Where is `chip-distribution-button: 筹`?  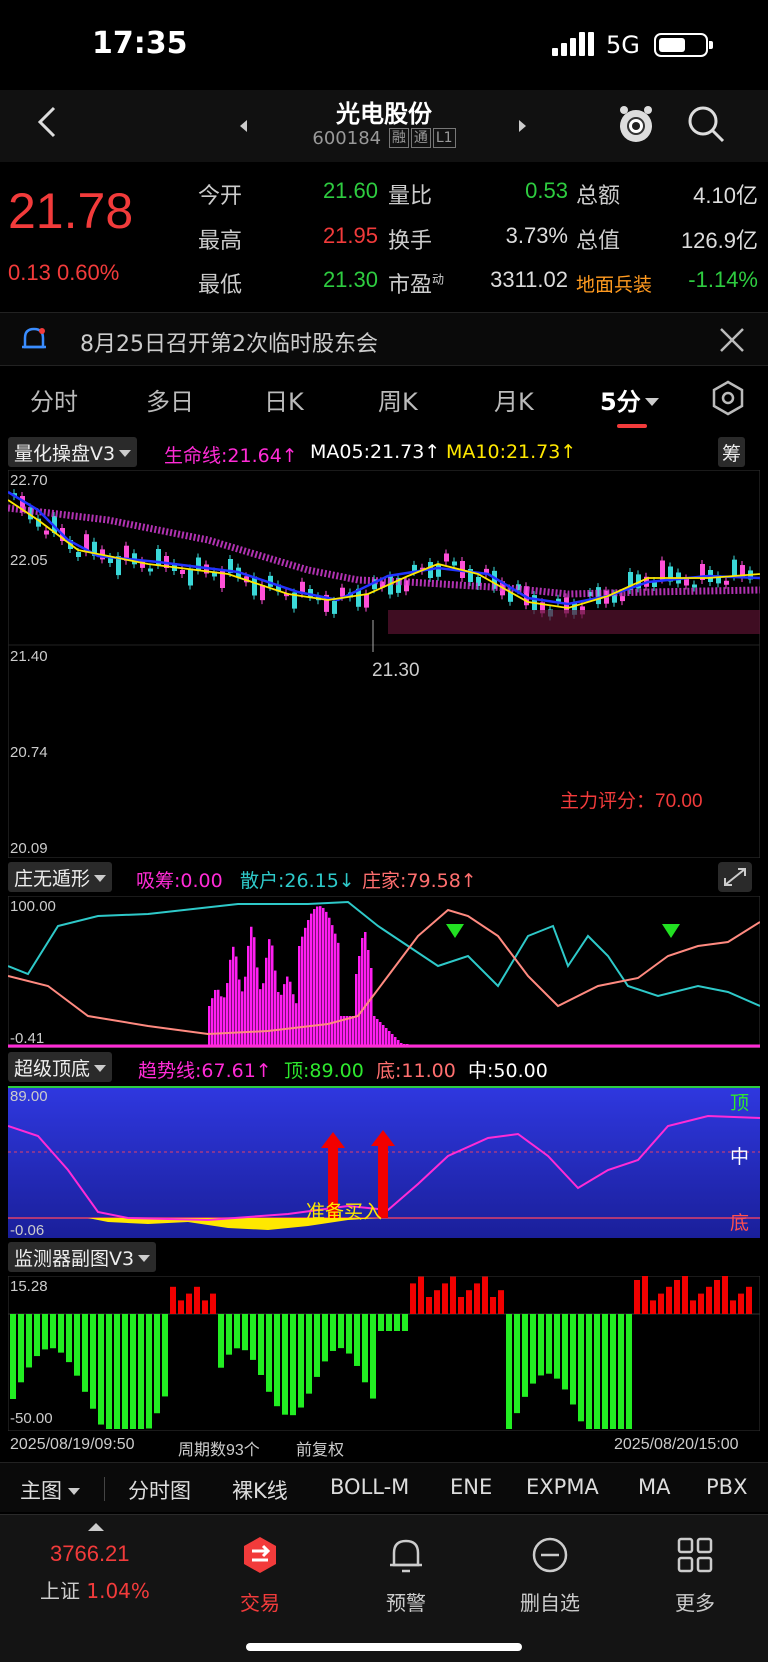
chip-distribution-button: 筹 is located at coordinates (732, 452).